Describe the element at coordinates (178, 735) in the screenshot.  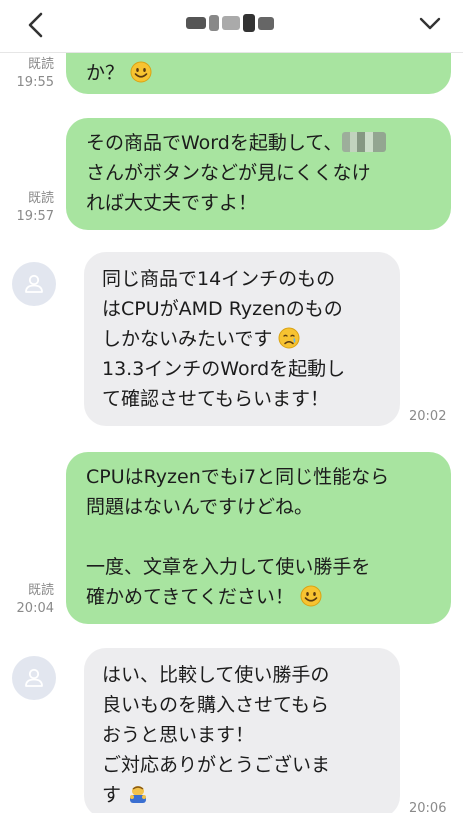
I see `message-text-line: おうと思います！` at that location.